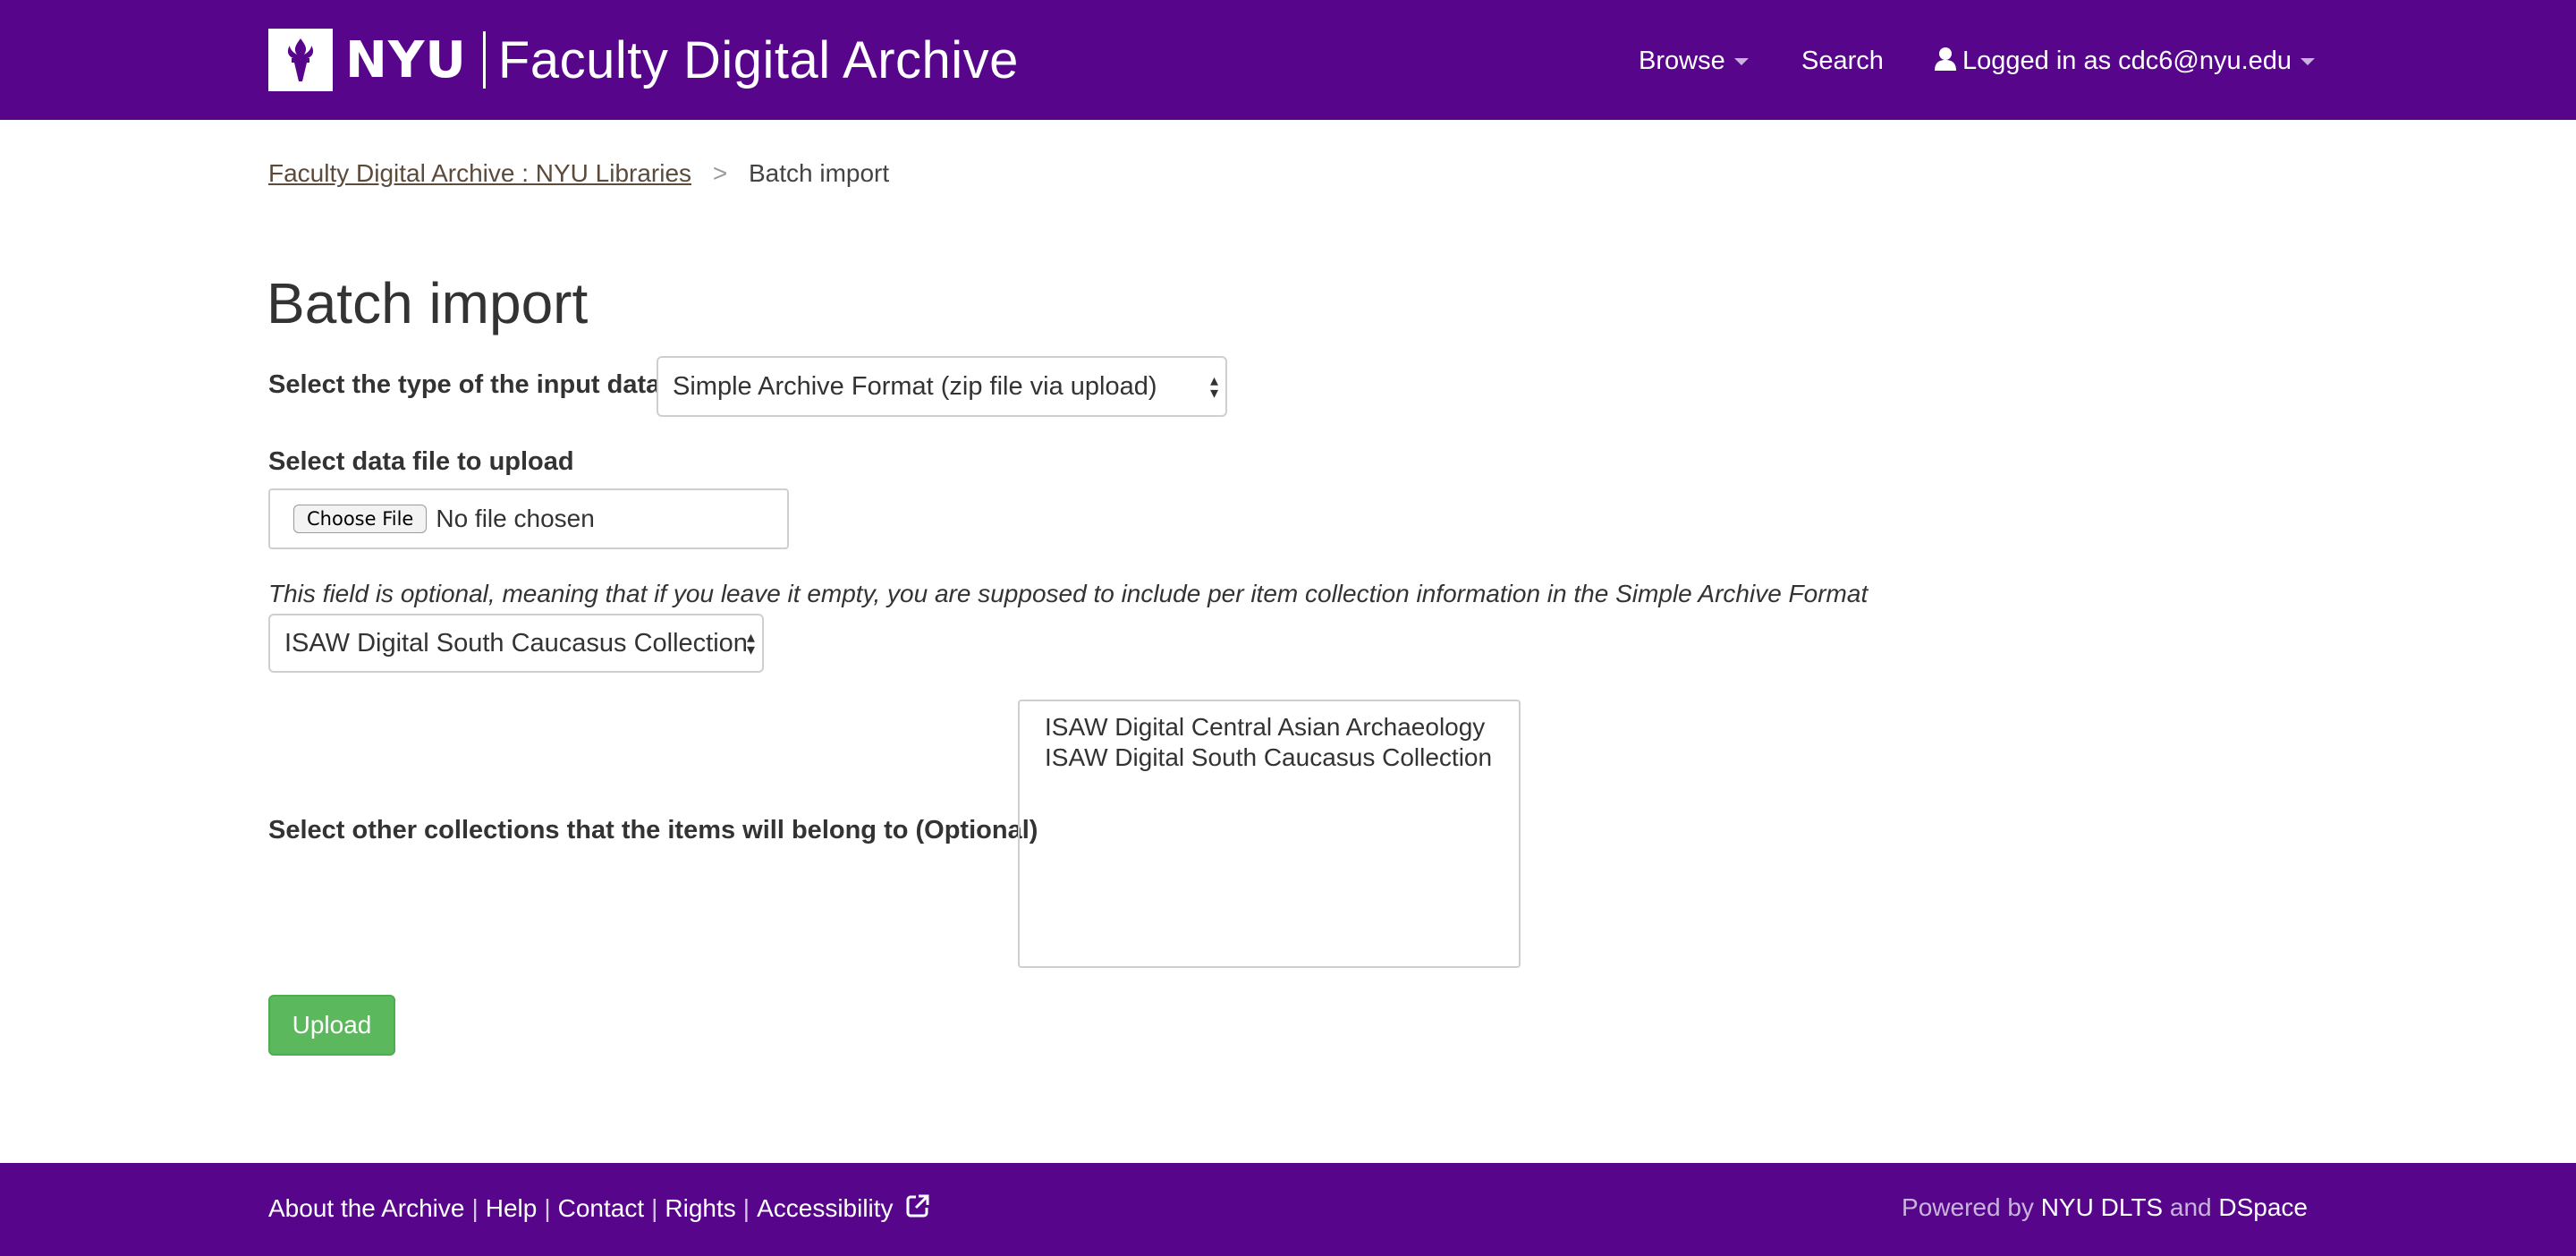  I want to click on nyu-dlts-link: NYU DLTS, so click(2102, 1207).